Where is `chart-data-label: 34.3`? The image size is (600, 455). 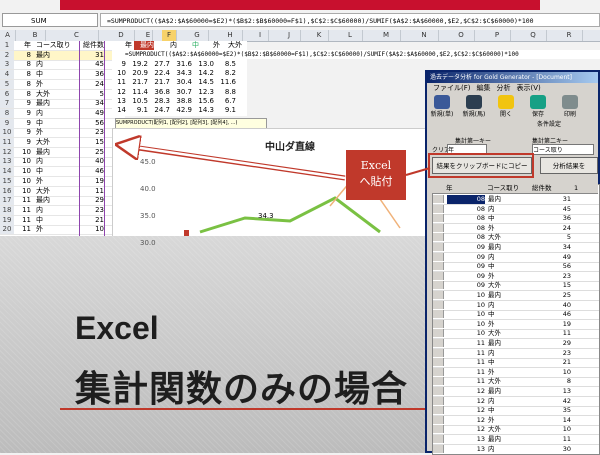 chart-data-label: 34.3 is located at coordinates (266, 216).